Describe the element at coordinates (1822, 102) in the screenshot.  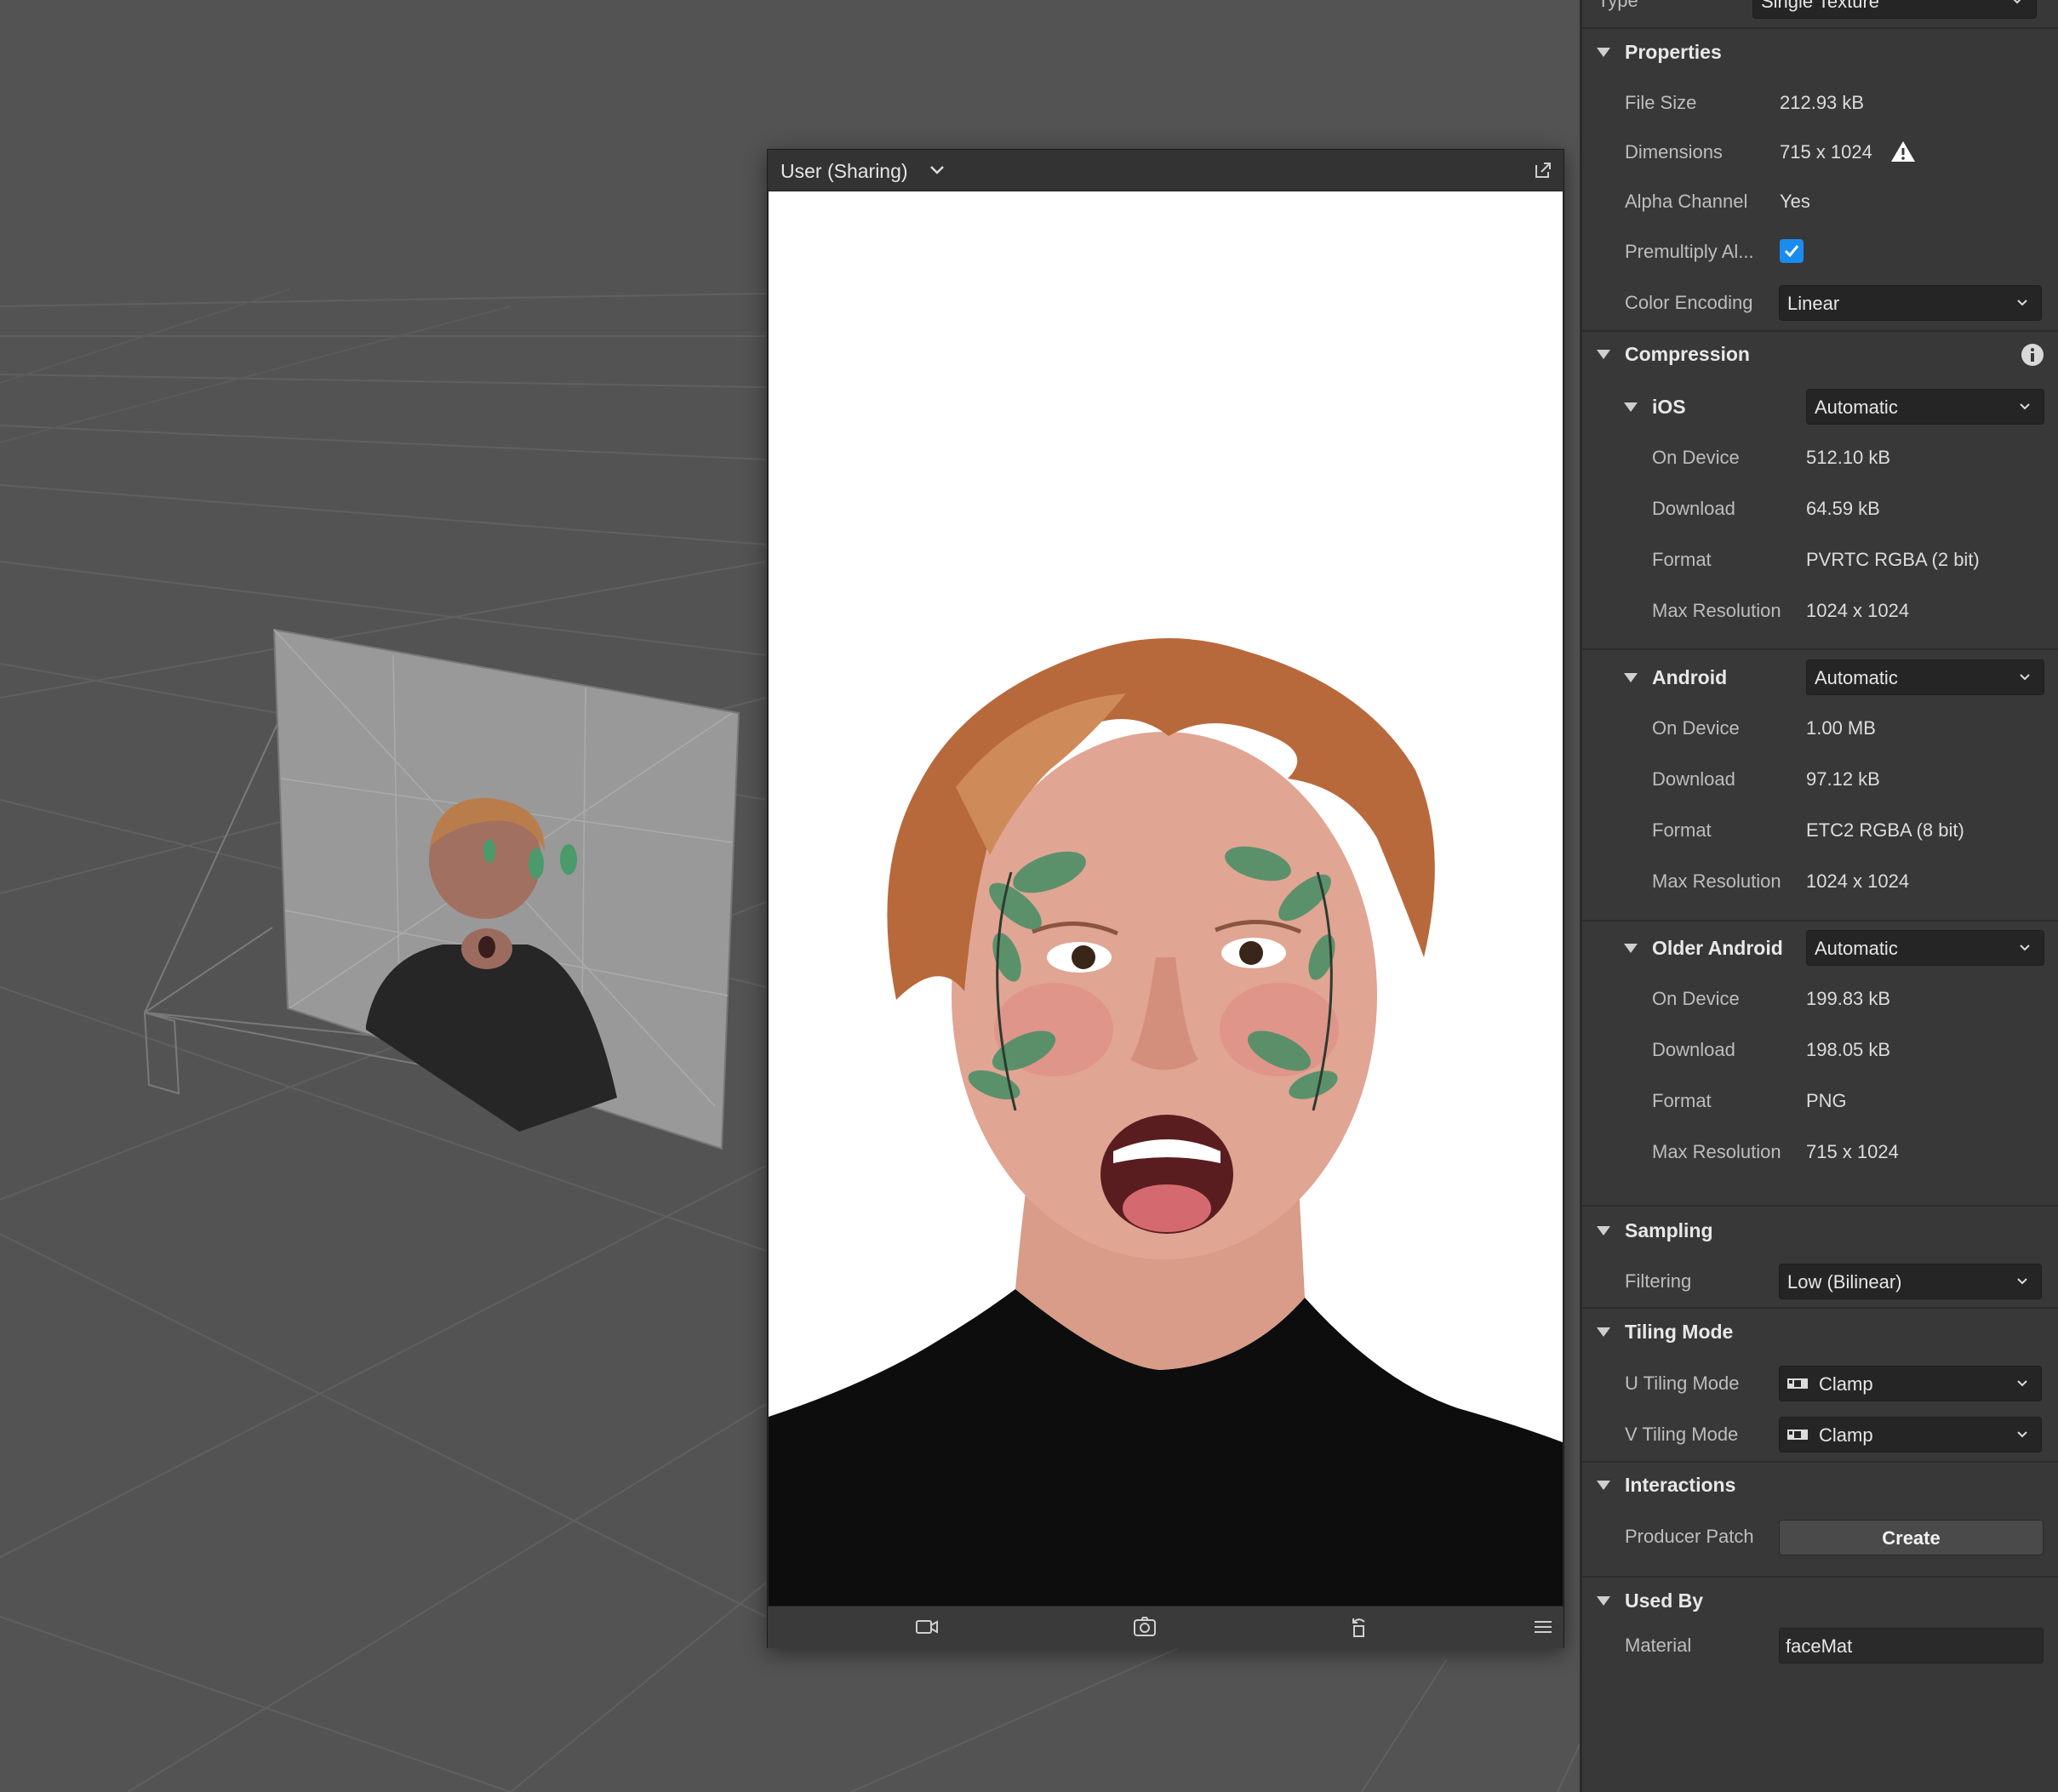
I see `file-size-value: 212.93 kB` at that location.